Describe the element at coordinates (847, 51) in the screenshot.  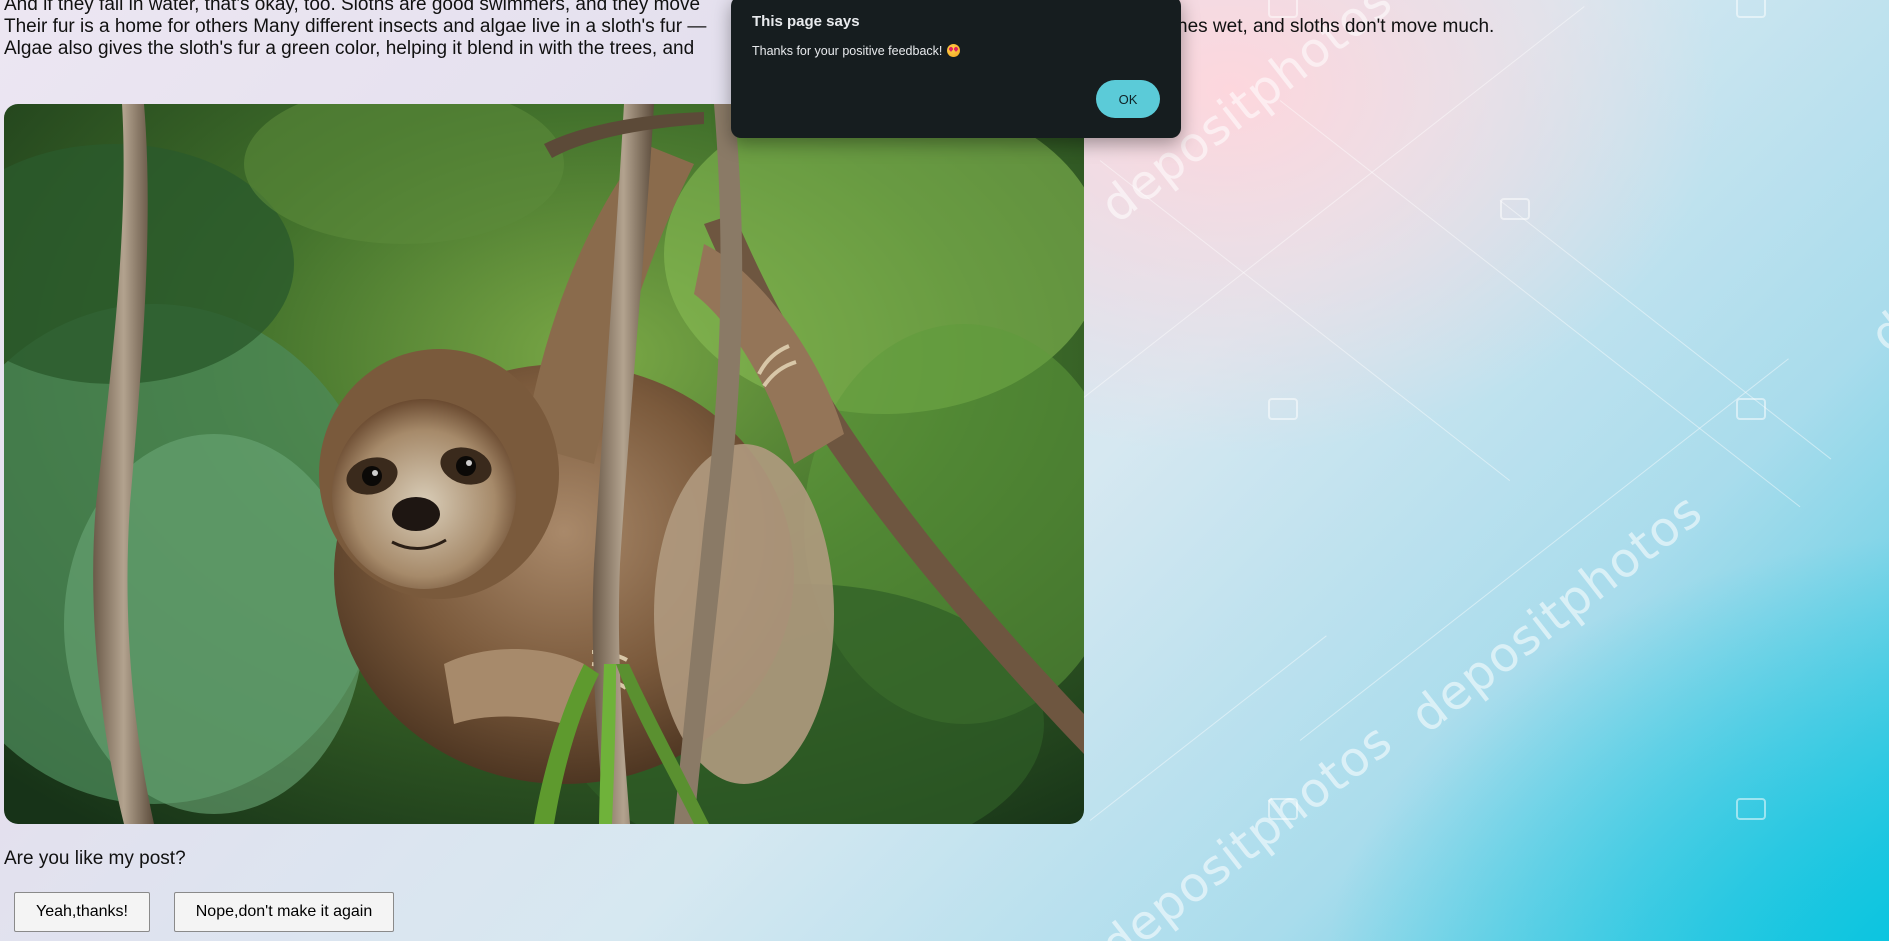
I see `dialog-message-text: Thanks for your positive feedback!` at that location.